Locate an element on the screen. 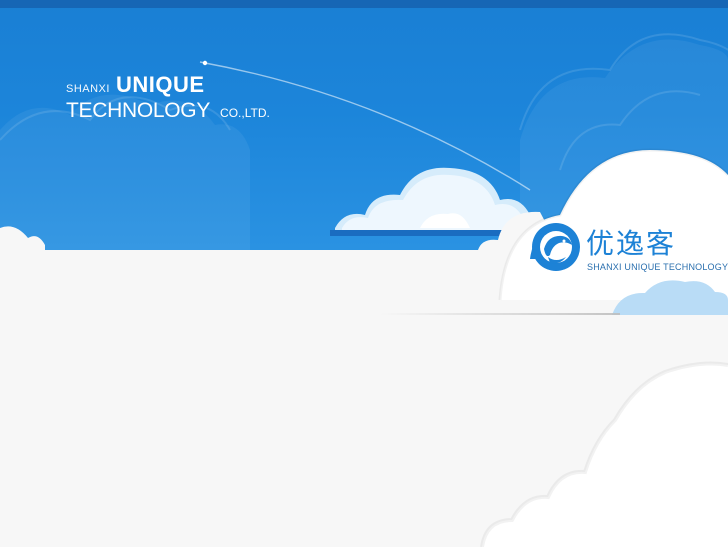 The height and width of the screenshot is (547, 728). logo-chinese-name: 优逸客 is located at coordinates (631, 243).